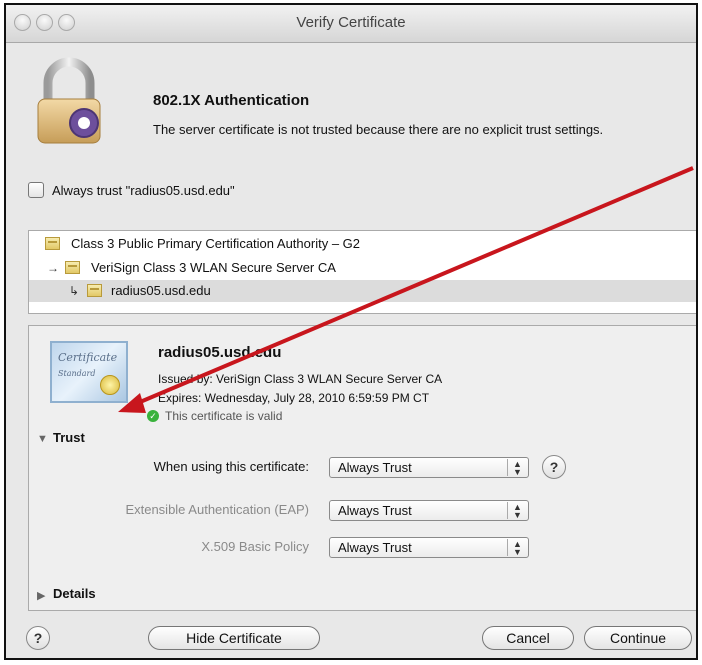 The image size is (702, 665). What do you see at coordinates (231, 466) in the screenshot?
I see `trust-row-label: When using this certificate:` at bounding box center [231, 466].